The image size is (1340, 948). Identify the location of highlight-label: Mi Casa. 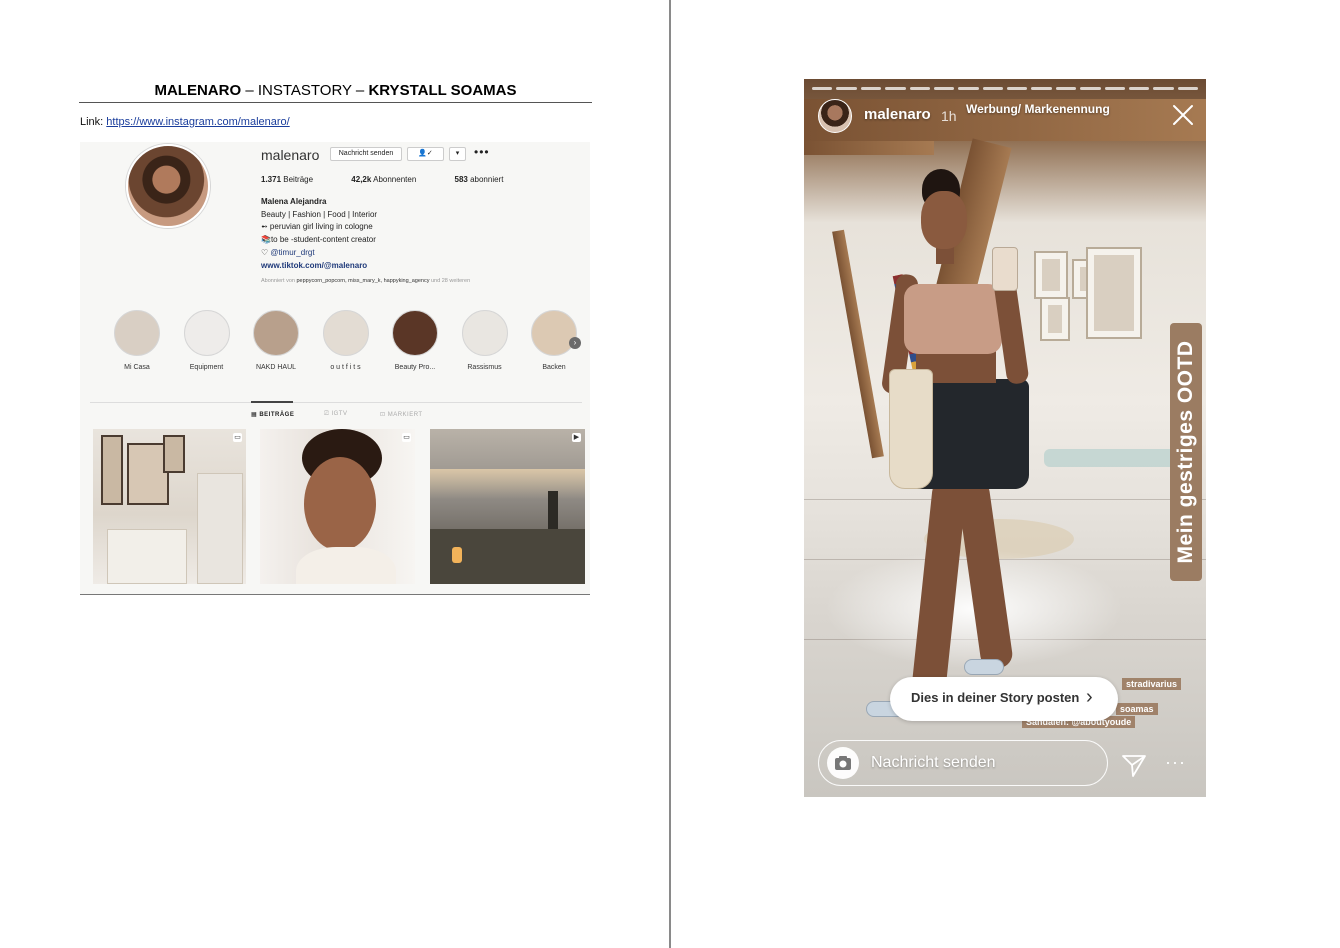
(137, 367).